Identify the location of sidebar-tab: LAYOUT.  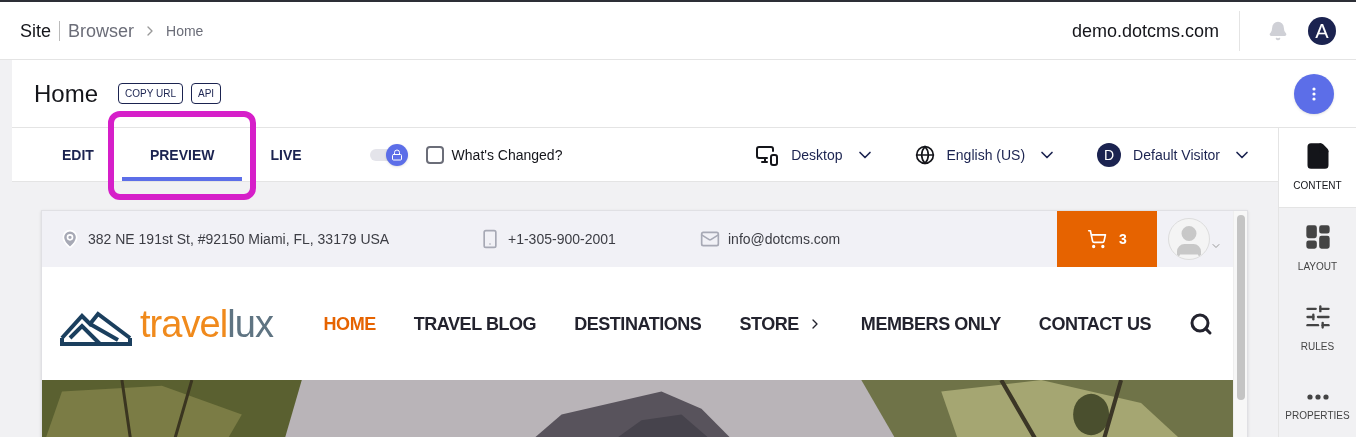
(1317, 248).